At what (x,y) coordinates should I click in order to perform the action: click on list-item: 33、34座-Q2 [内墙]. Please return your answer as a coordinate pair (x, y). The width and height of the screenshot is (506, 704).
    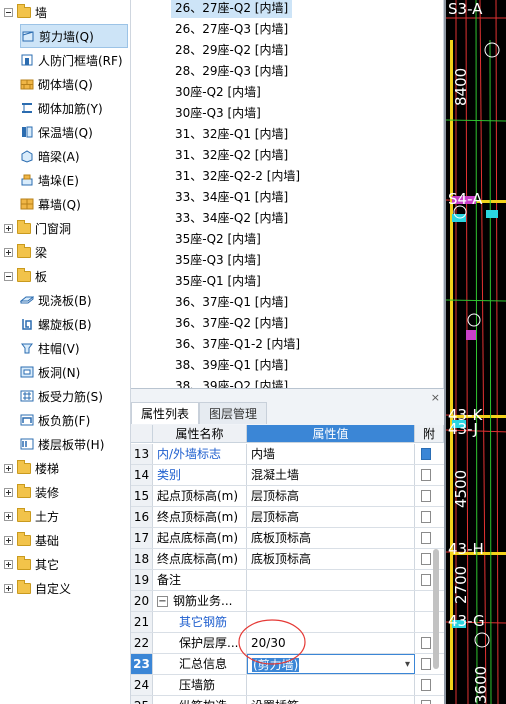
    Looking at the image, I should click on (231, 218).